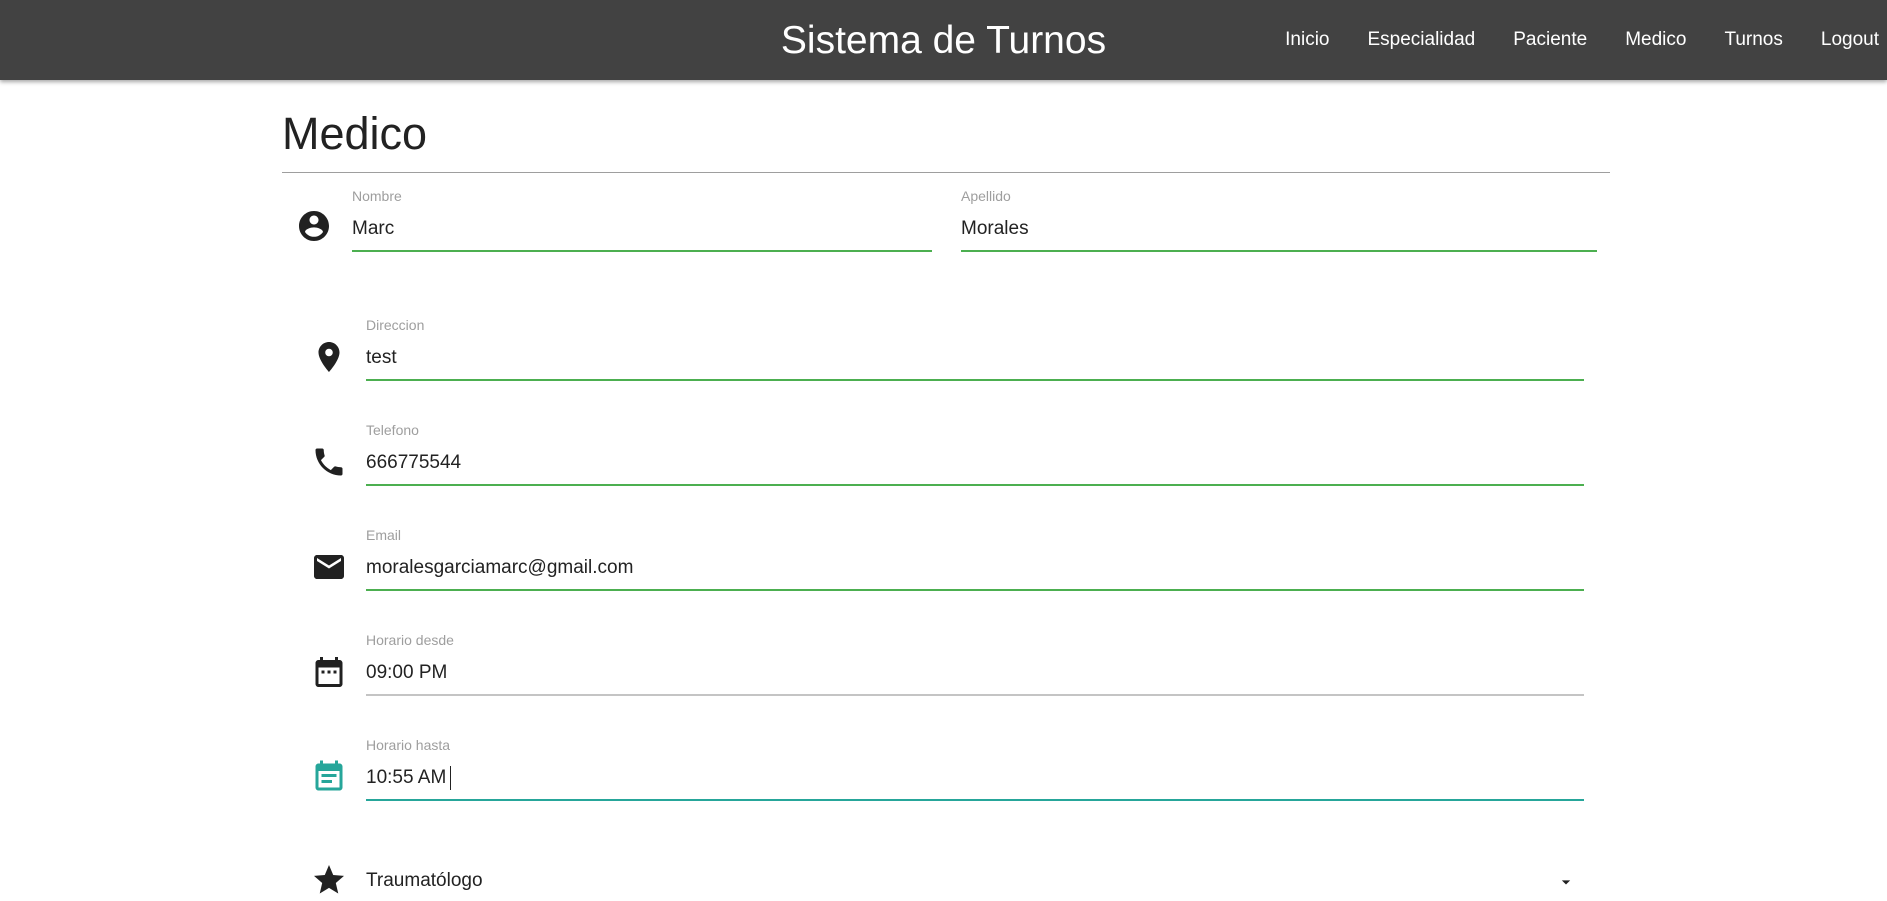 Image resolution: width=1887 pixels, height=901 pixels. I want to click on nav-item-paciente: Paciente, so click(1550, 40).